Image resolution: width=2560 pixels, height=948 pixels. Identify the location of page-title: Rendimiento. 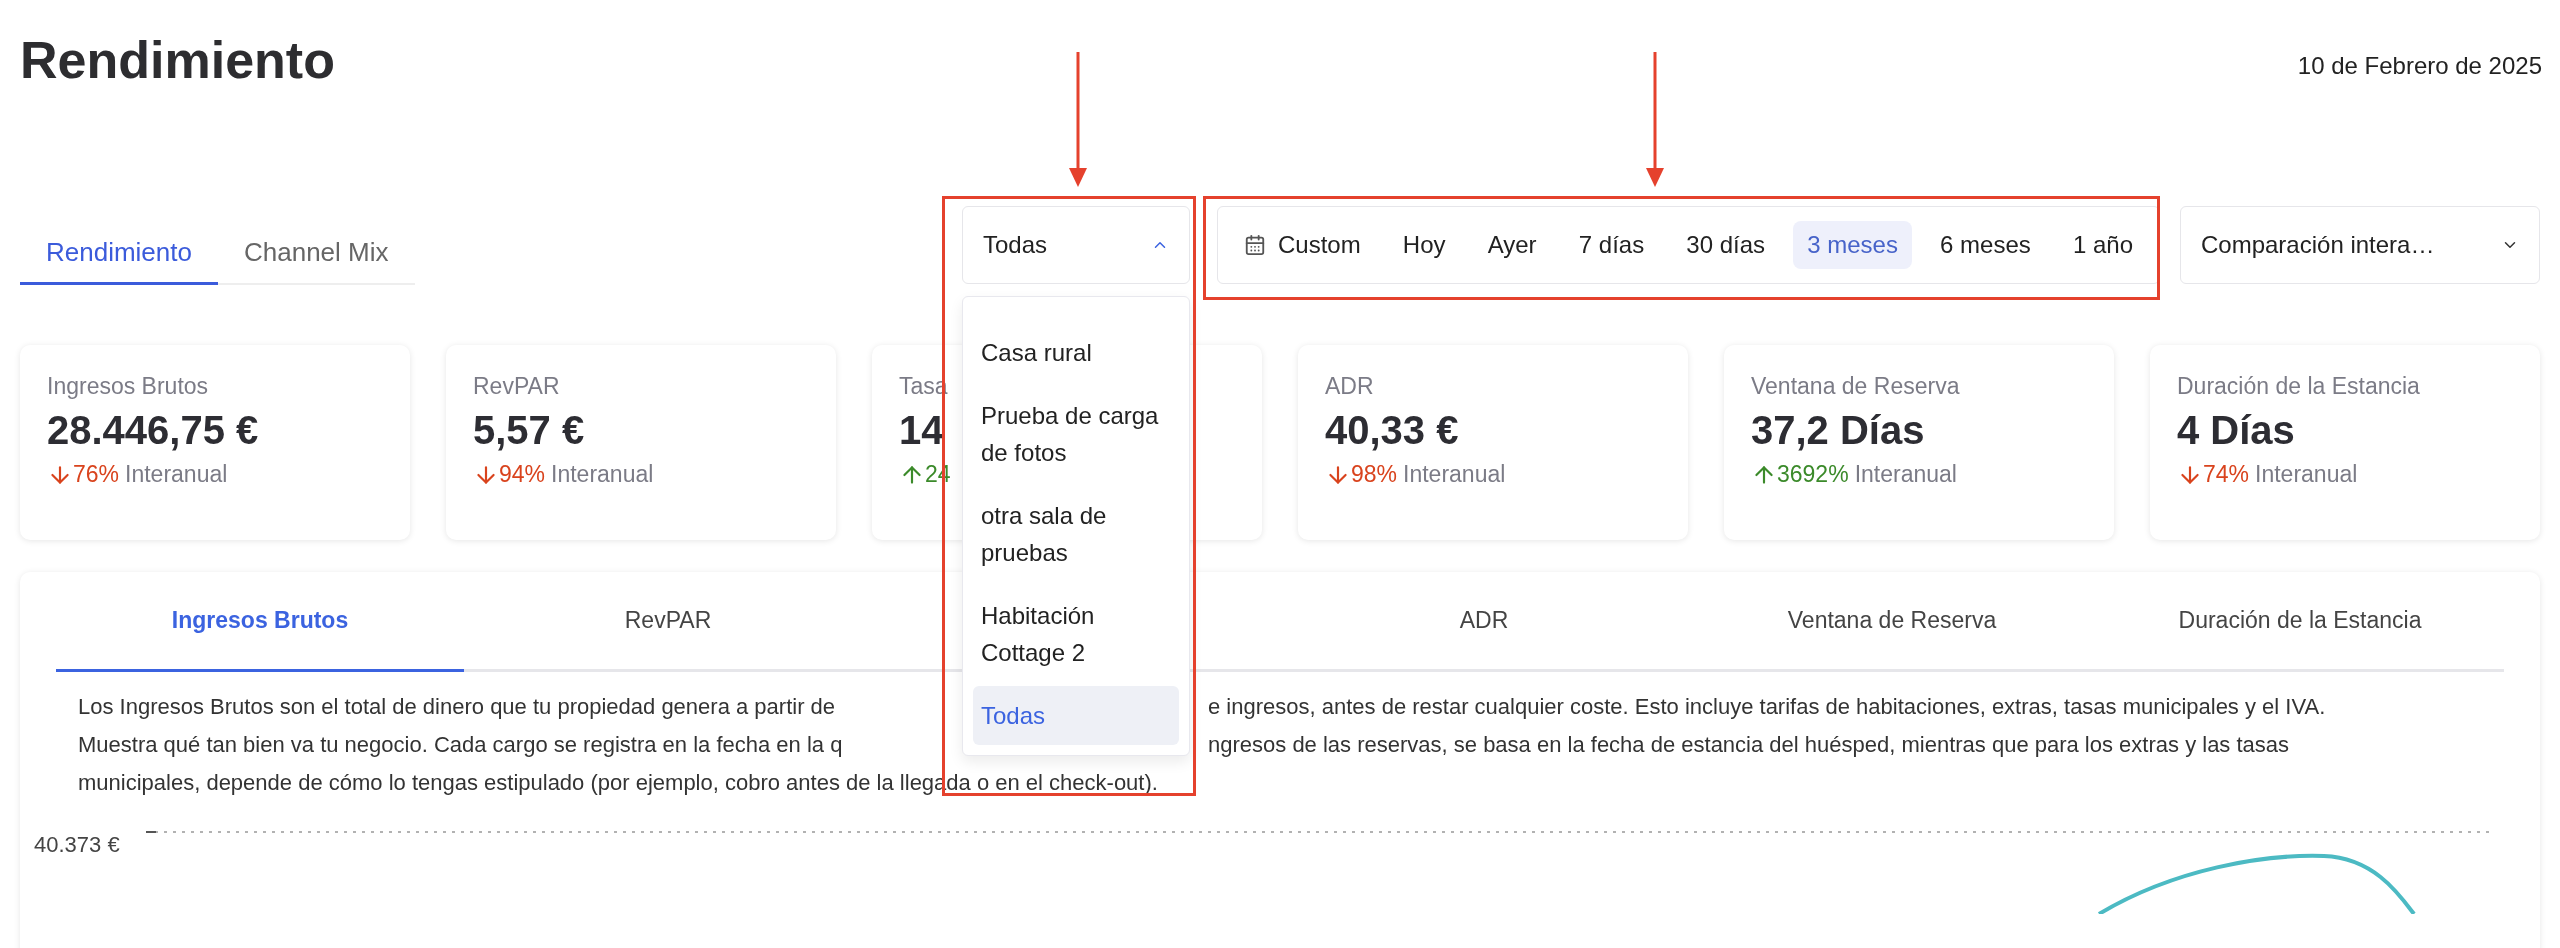
(177, 60).